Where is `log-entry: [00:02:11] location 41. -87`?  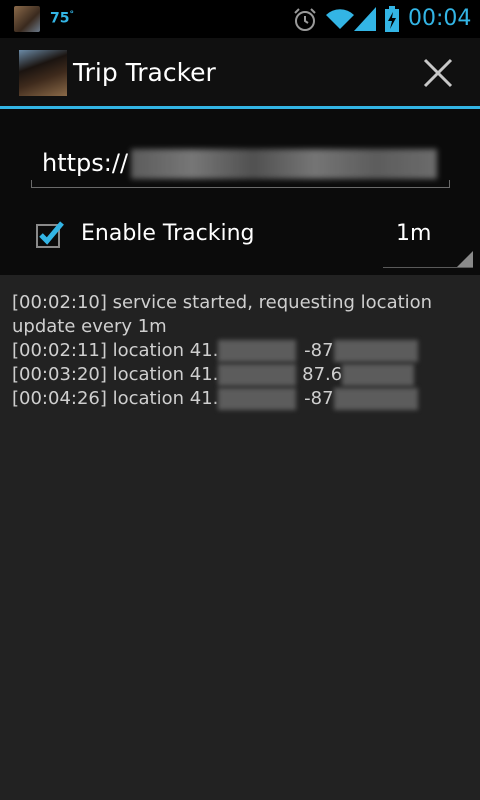 log-entry: [00:02:11] location 41. -87 is located at coordinates (242, 351).